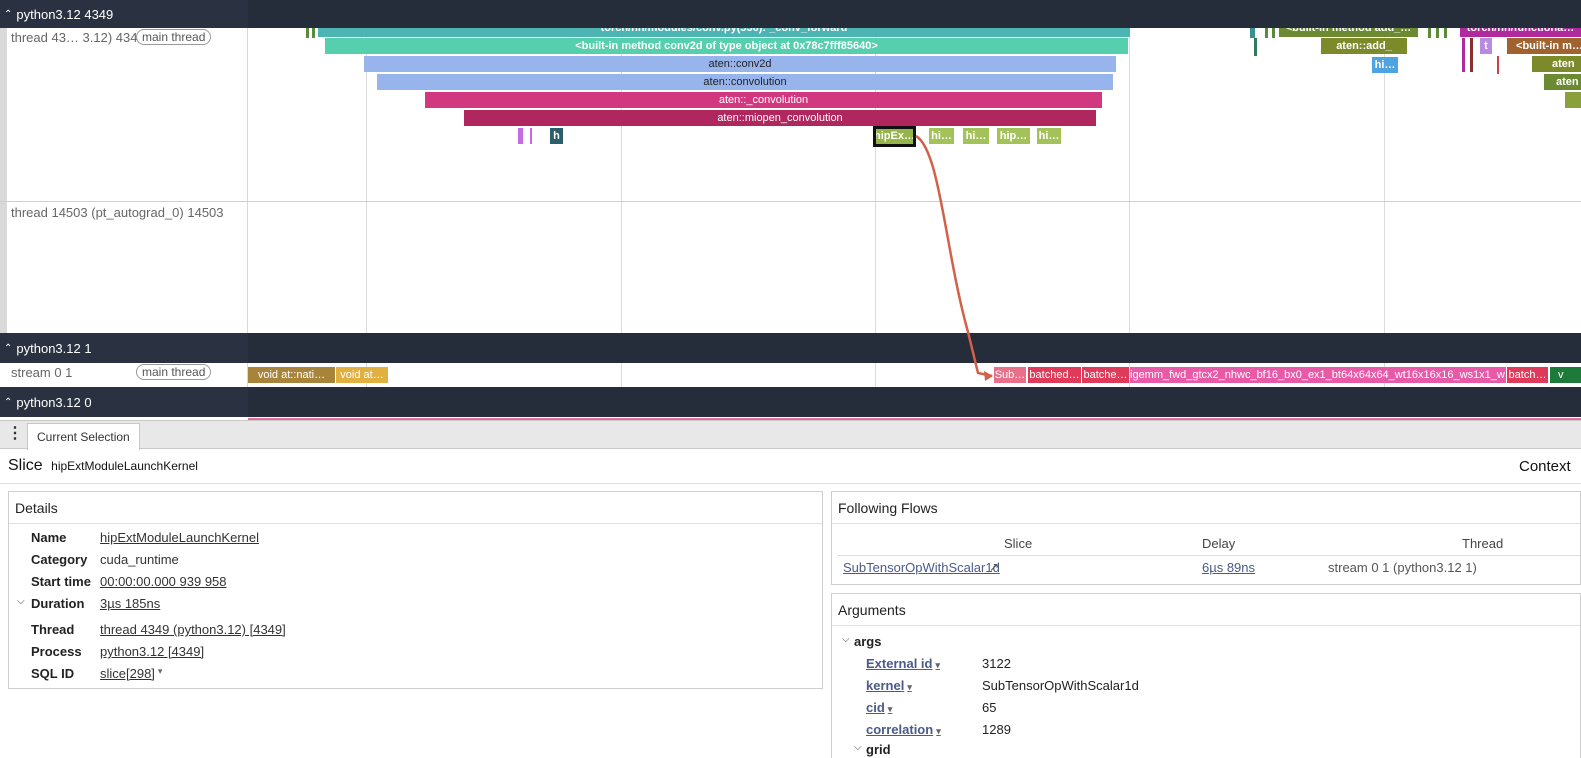 The width and height of the screenshot is (1581, 758). I want to click on selection-kind: Slice, so click(25, 465).